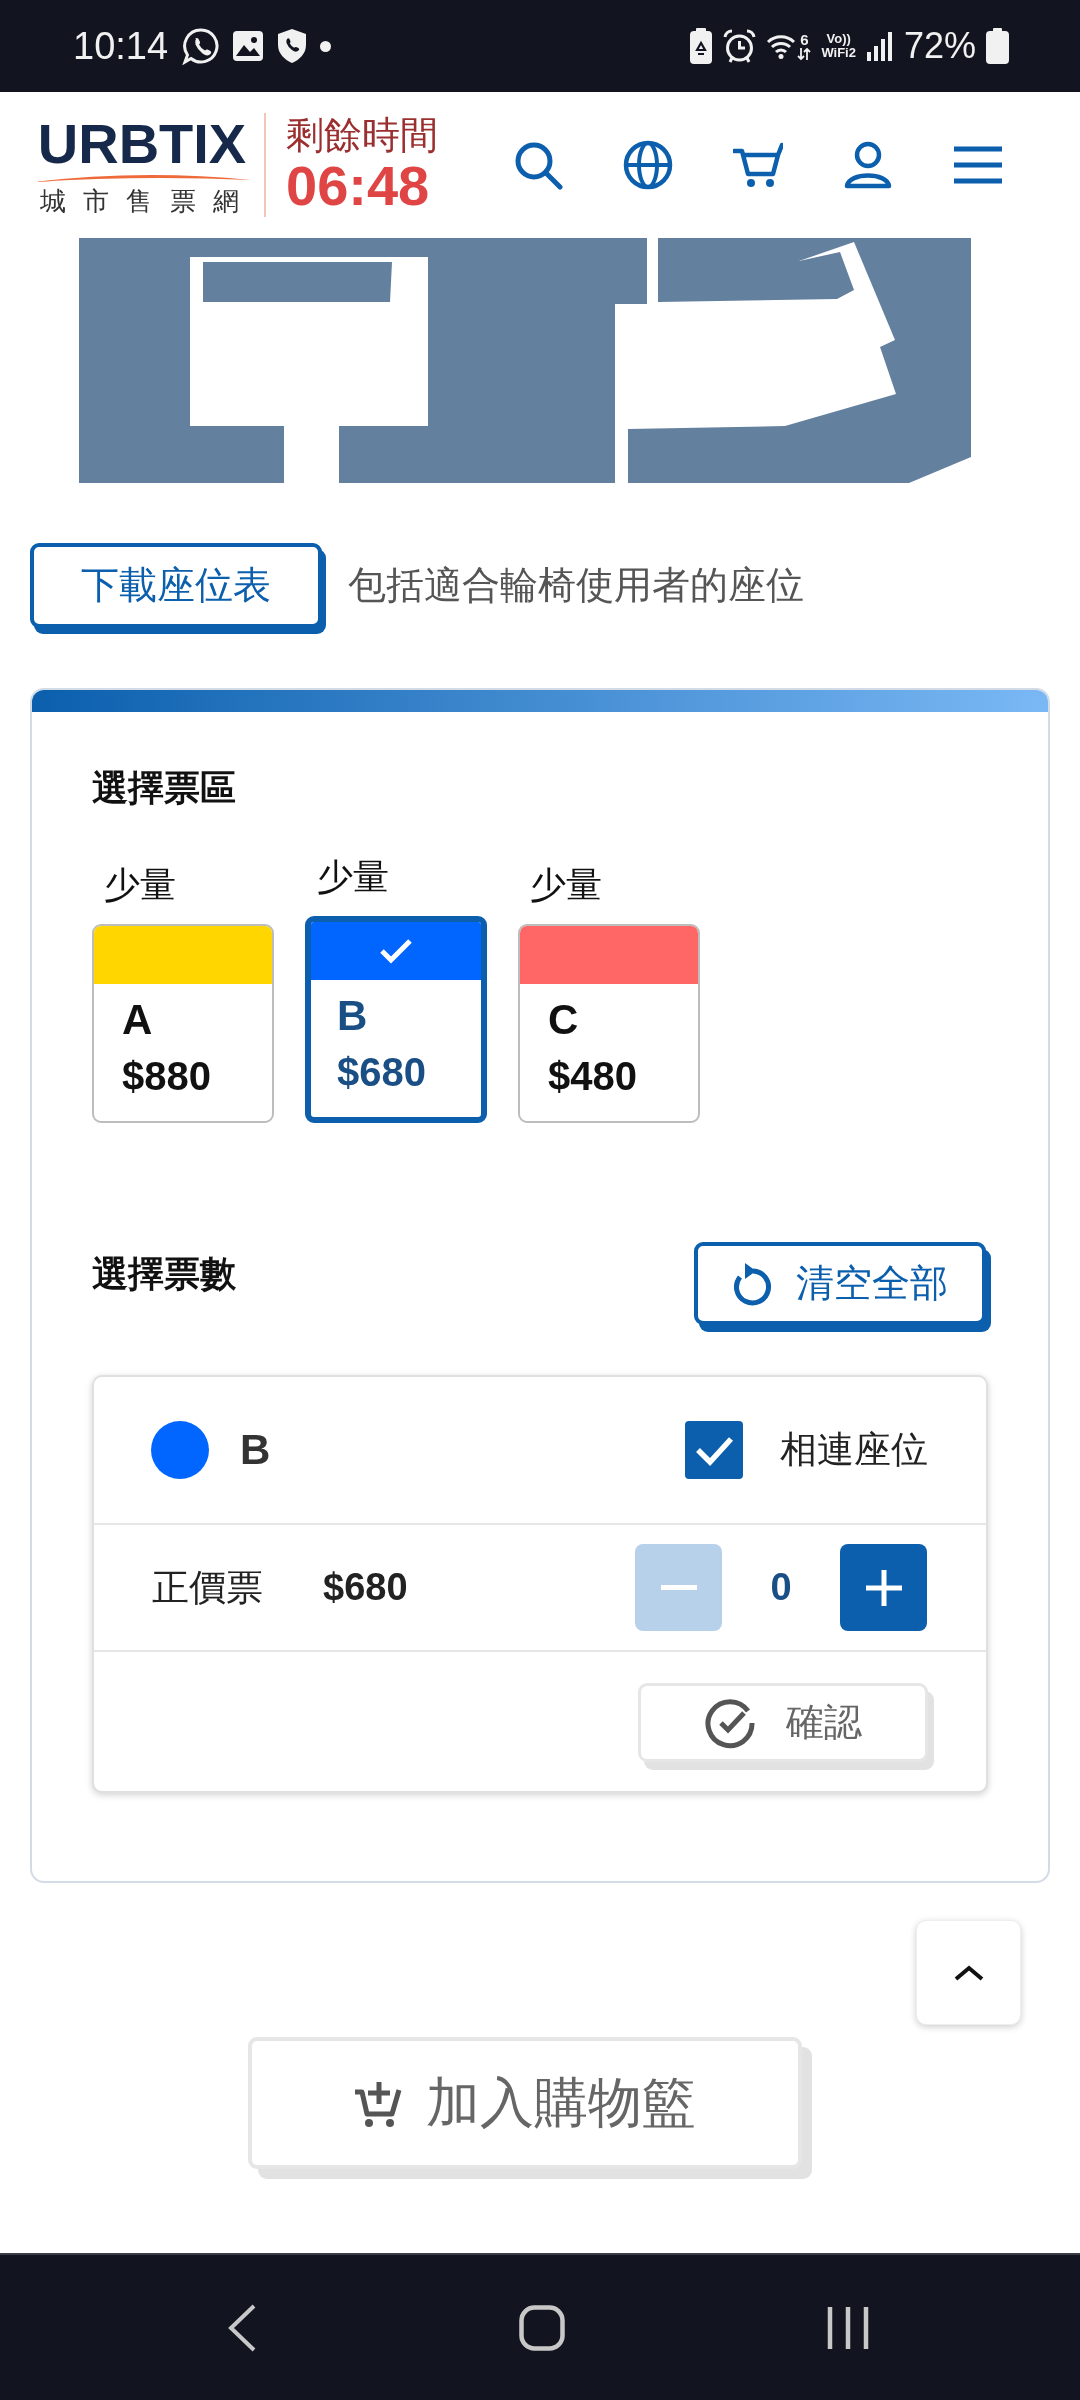  What do you see at coordinates (997, 46) in the screenshot?
I see `battery-icon` at bounding box center [997, 46].